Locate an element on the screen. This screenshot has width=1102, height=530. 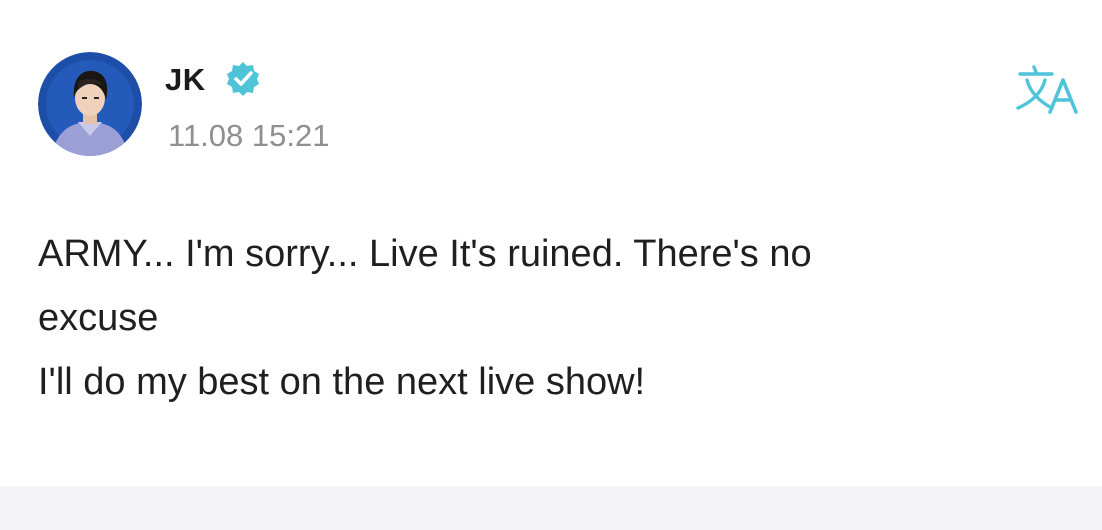
timestamp: 11.08 15:21 is located at coordinates (249, 135).